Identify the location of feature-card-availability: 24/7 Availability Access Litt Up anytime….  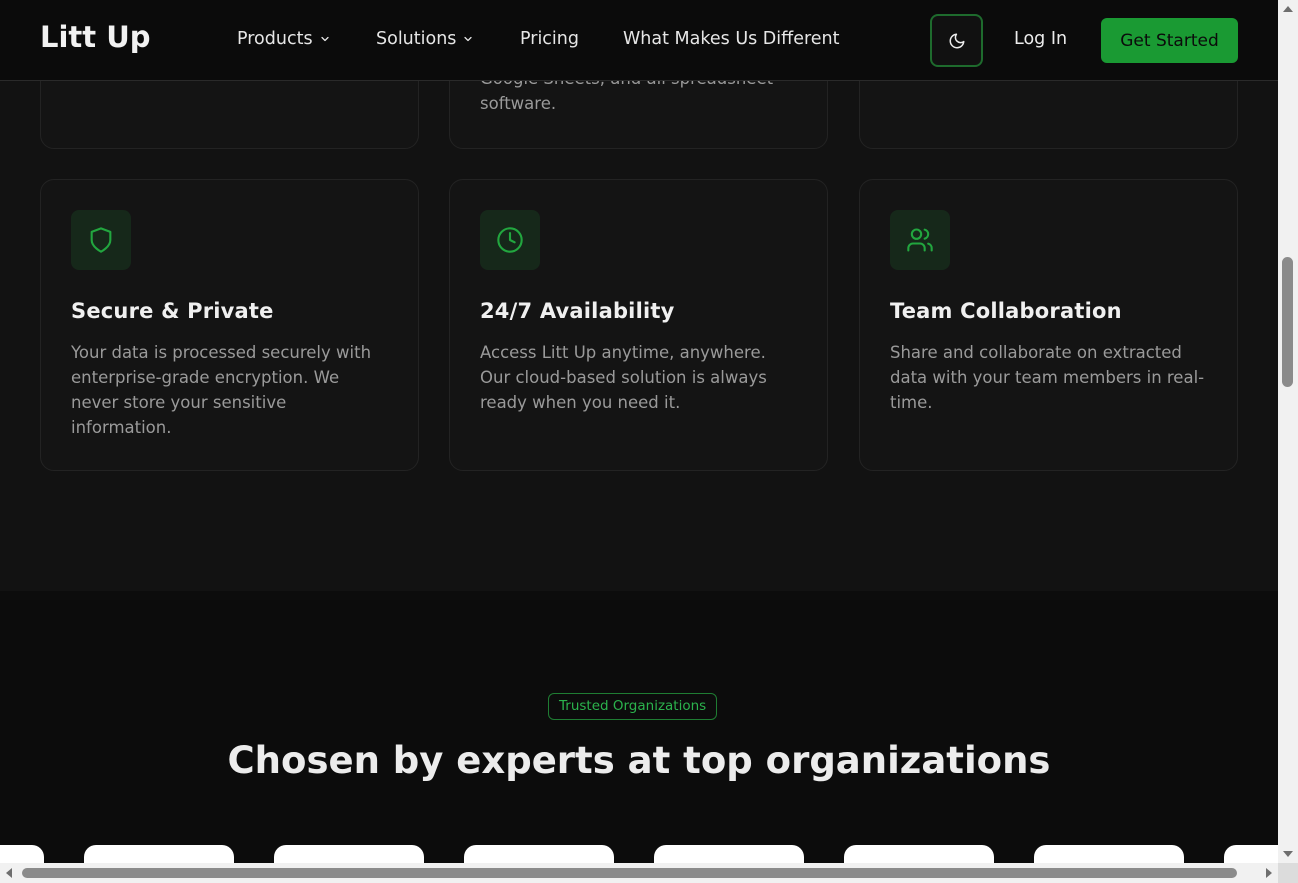
(638, 325).